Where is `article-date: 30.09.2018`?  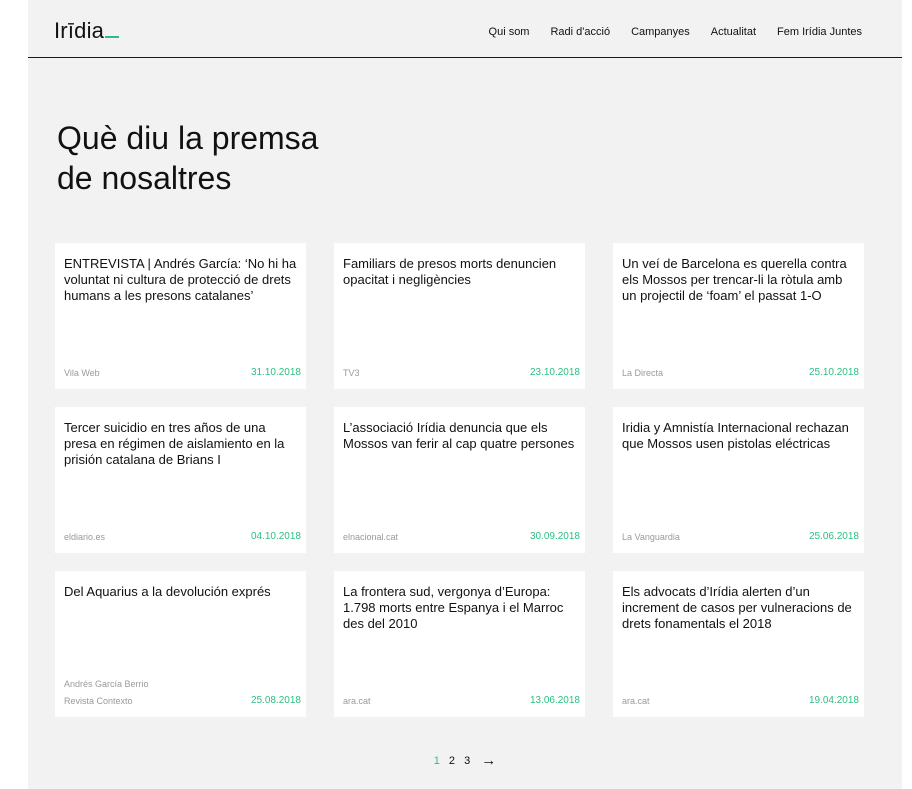 article-date: 30.09.2018 is located at coordinates (554, 536).